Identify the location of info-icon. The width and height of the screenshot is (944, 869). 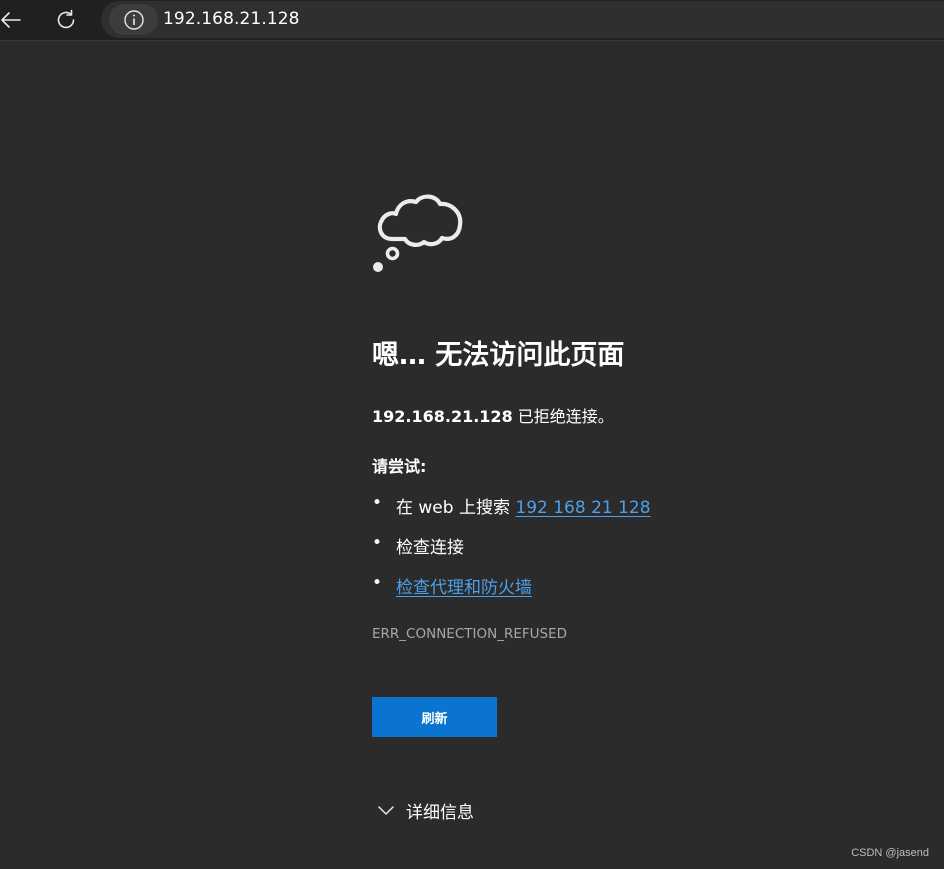
(133, 19).